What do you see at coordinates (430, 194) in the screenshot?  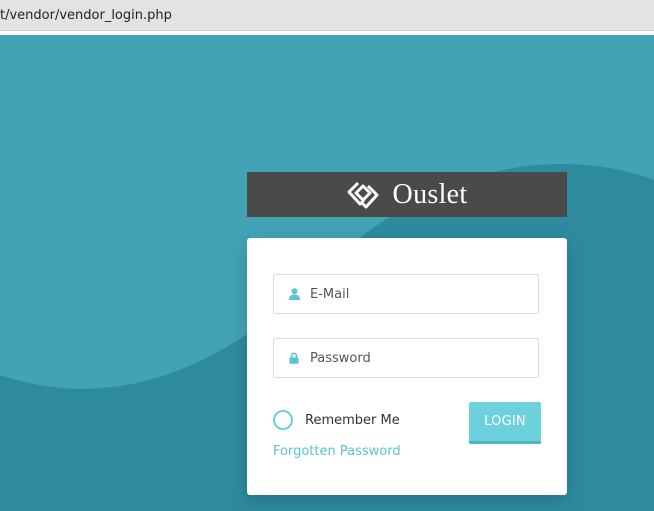 I see `brand-name: Ouslet` at bounding box center [430, 194].